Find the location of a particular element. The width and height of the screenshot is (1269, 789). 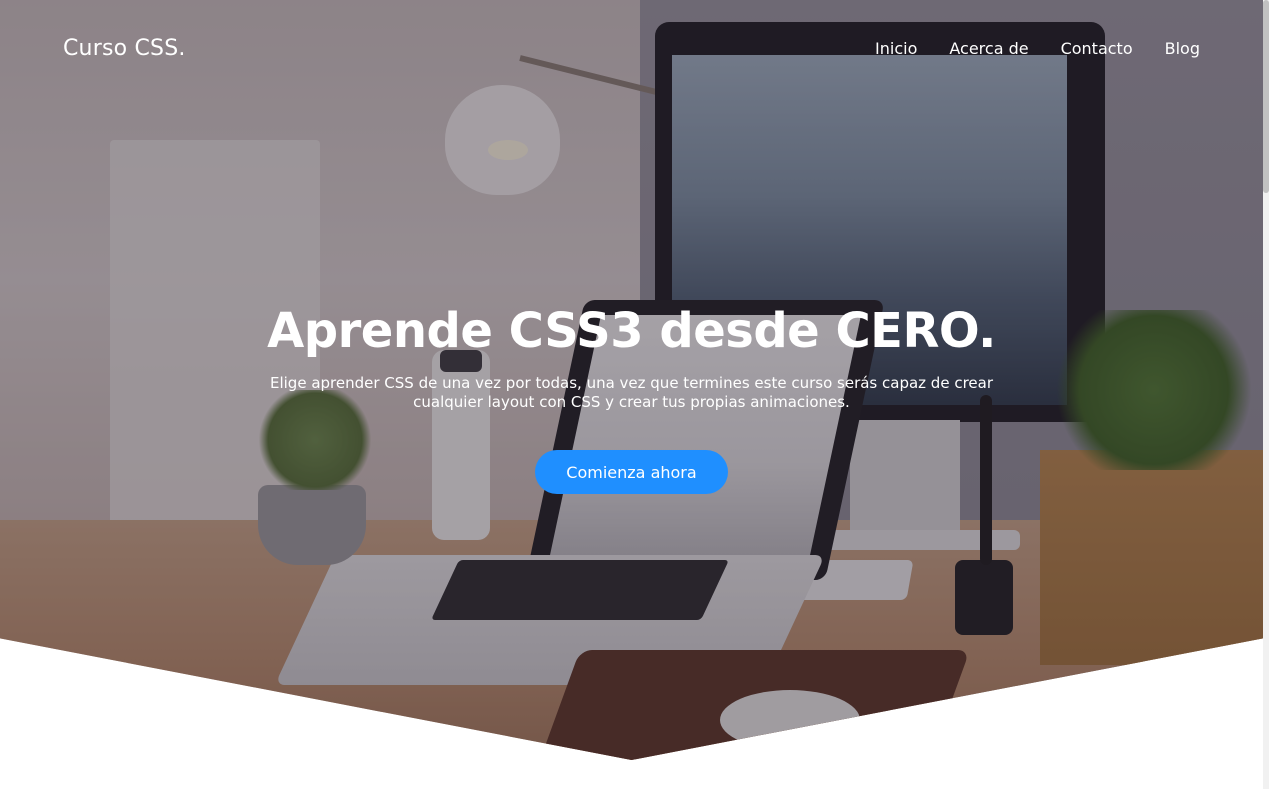

page-scrollbar is located at coordinates (1266, 394).